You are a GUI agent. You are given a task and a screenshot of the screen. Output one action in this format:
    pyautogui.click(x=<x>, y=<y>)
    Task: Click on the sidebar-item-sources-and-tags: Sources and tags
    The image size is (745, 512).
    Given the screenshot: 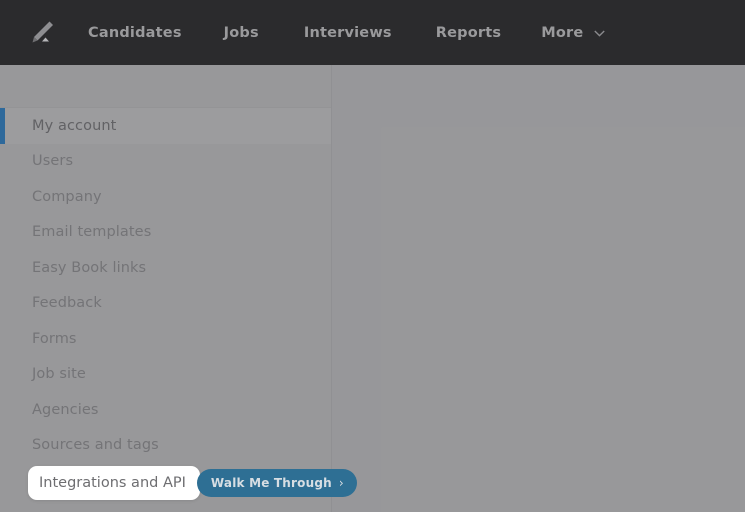 What is the action you would take?
    pyautogui.click(x=165, y=446)
    